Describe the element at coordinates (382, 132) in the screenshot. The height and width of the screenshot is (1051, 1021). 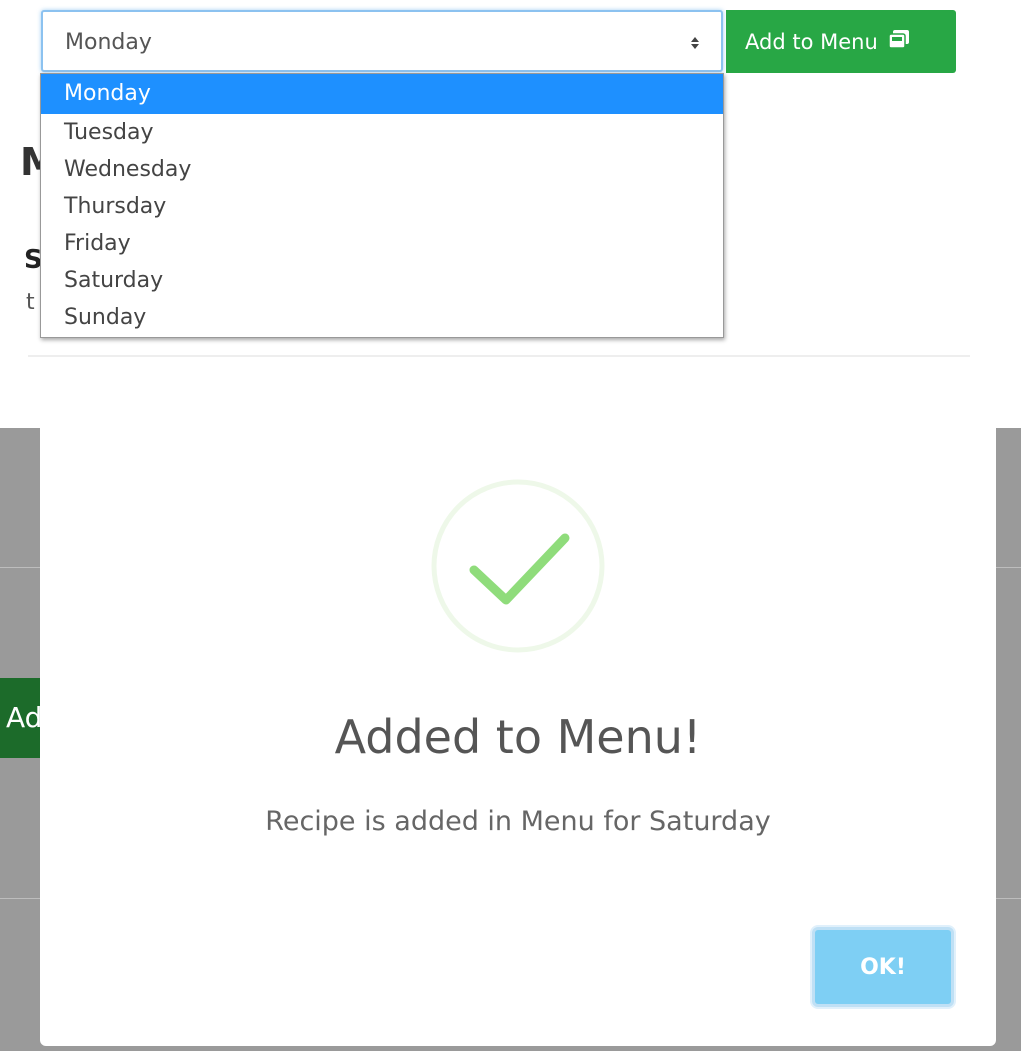
I see `day-option-tuesday: Tuesday` at that location.